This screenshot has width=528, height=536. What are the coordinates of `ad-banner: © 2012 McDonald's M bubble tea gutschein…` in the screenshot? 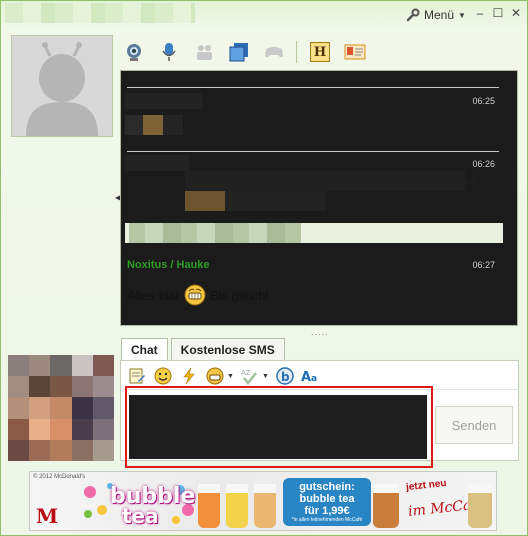 It's located at (263, 501).